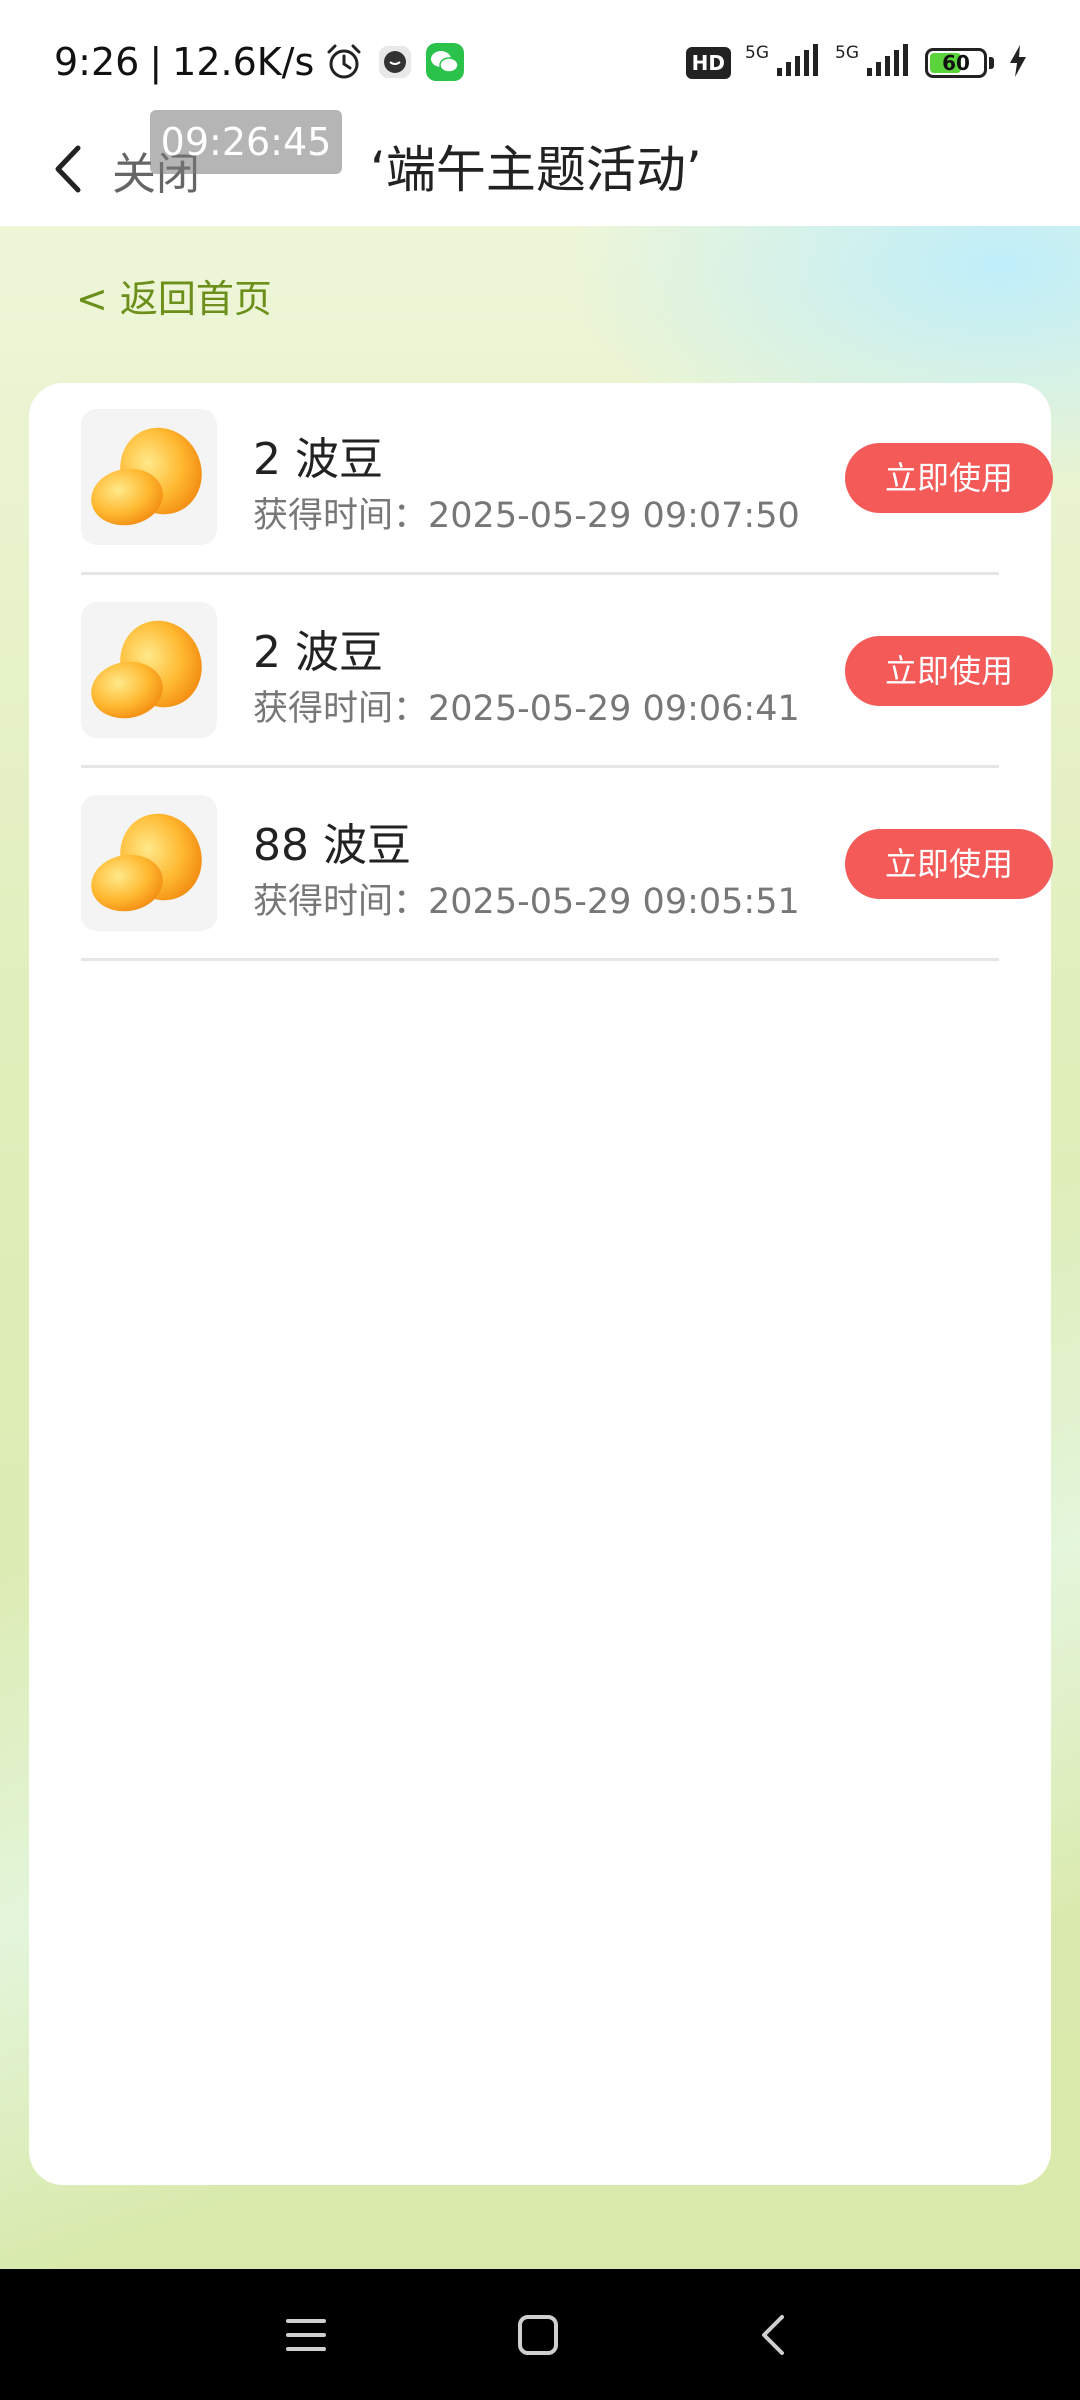 The width and height of the screenshot is (1080, 2400). What do you see at coordinates (174, 295) in the screenshot?
I see `back-home-link: < 返回首页` at bounding box center [174, 295].